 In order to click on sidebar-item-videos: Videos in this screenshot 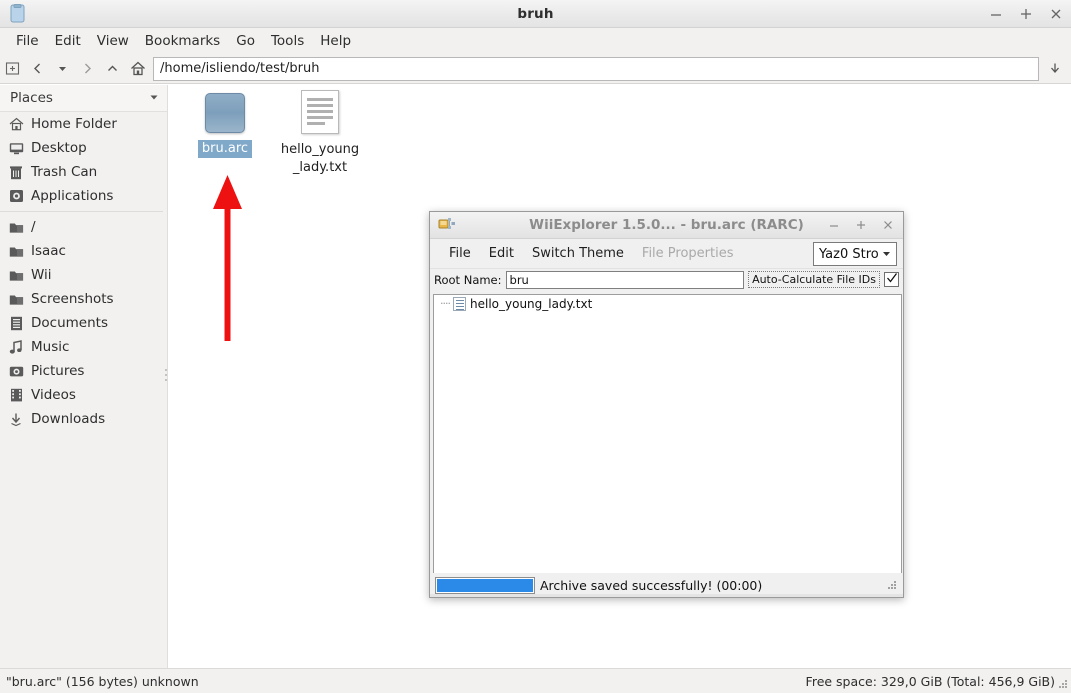, I will do `click(83, 395)`.